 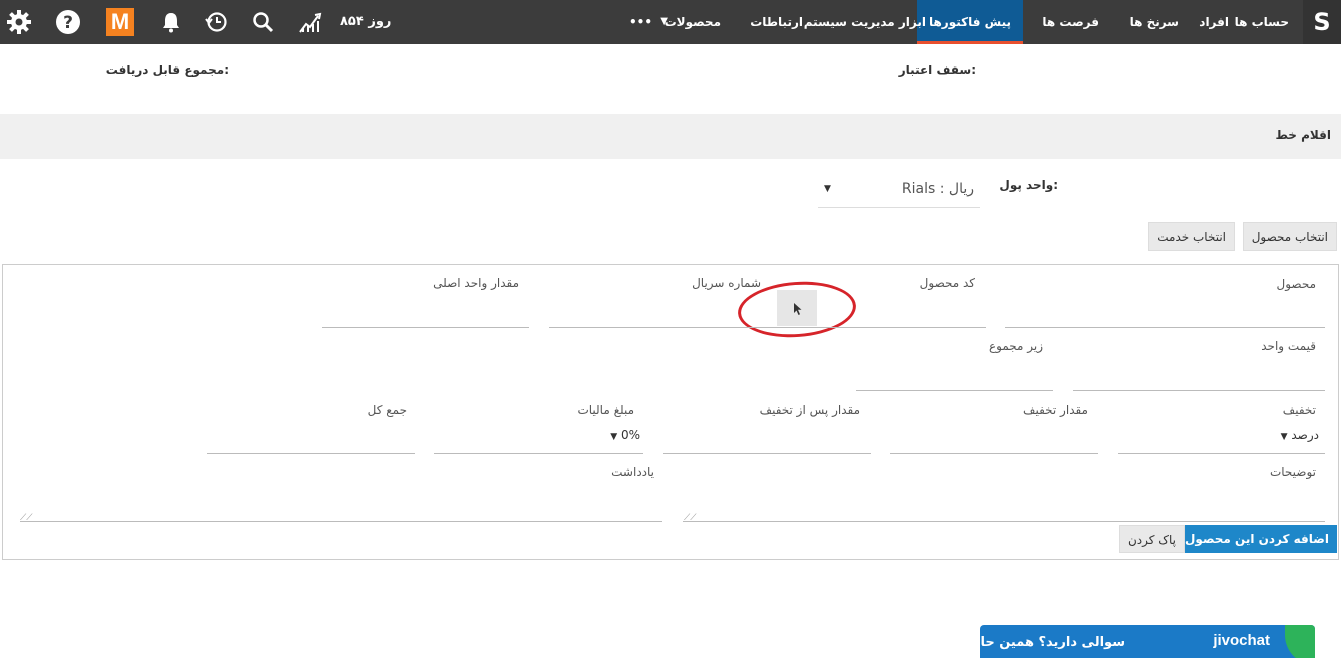 What do you see at coordinates (640, 22) in the screenshot?
I see `nav-more: •••` at bounding box center [640, 22].